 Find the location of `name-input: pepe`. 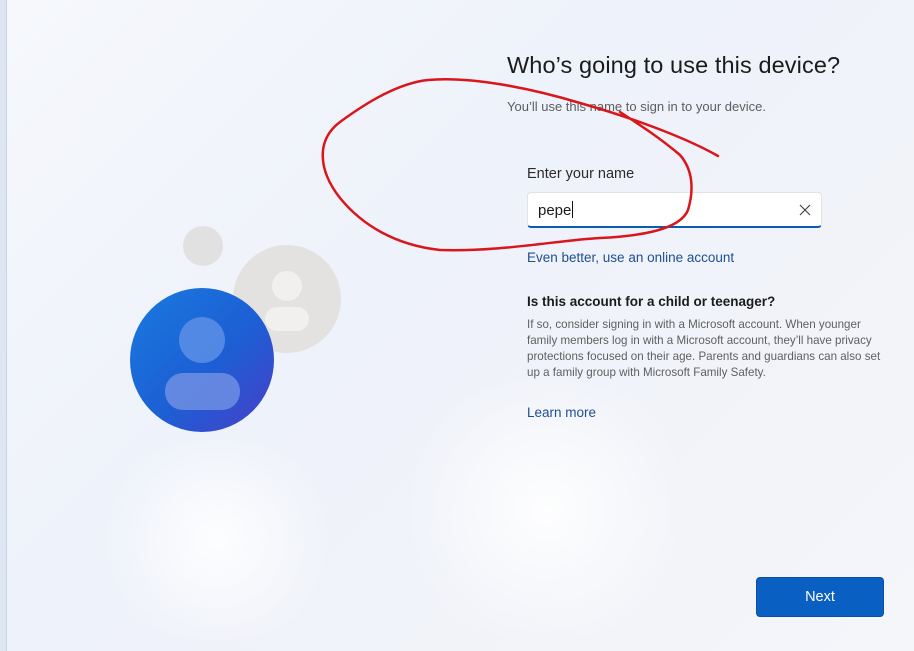

name-input: pepe is located at coordinates (674, 210).